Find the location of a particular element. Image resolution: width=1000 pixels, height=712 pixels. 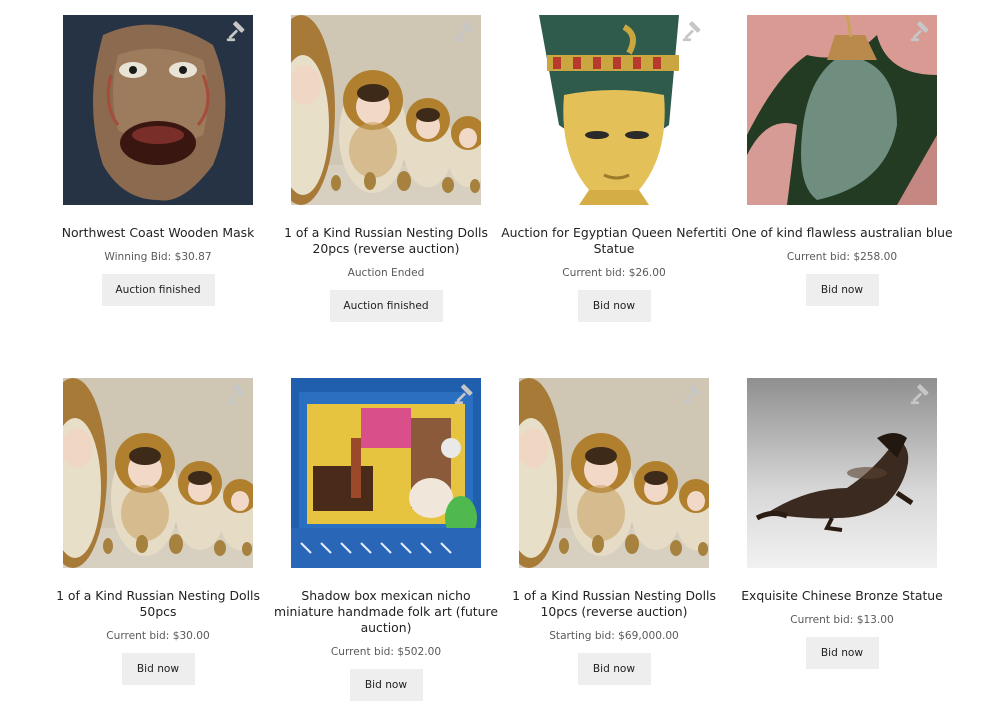

product-title: Northwest Coast Wooden Mask is located at coordinates (158, 233).